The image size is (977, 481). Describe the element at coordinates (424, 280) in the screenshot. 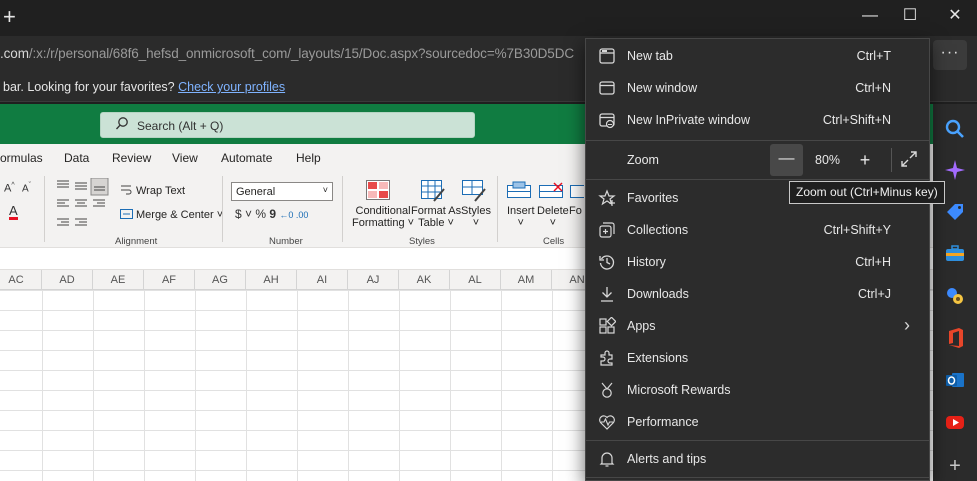

I see `column-header: AK` at that location.